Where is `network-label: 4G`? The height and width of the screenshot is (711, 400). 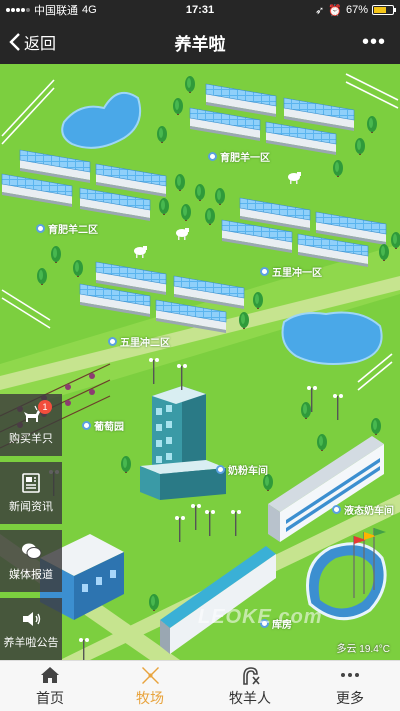 network-label: 4G is located at coordinates (89, 10).